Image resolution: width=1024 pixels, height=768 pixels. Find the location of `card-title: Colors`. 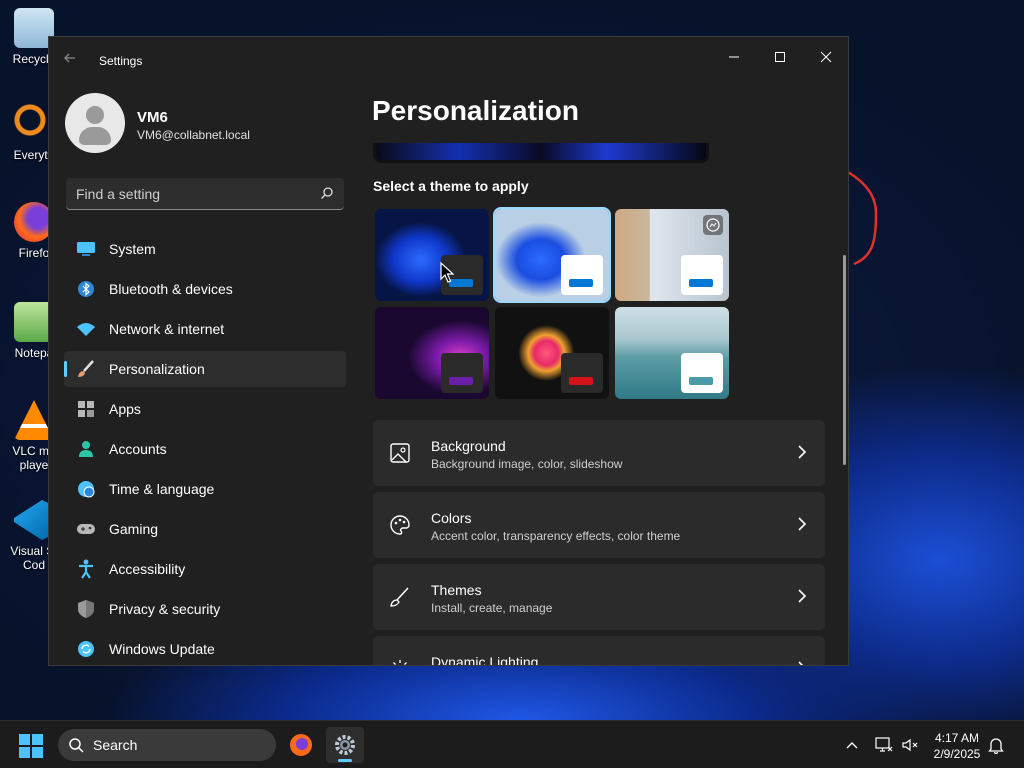

card-title: Colors is located at coordinates (451, 518).